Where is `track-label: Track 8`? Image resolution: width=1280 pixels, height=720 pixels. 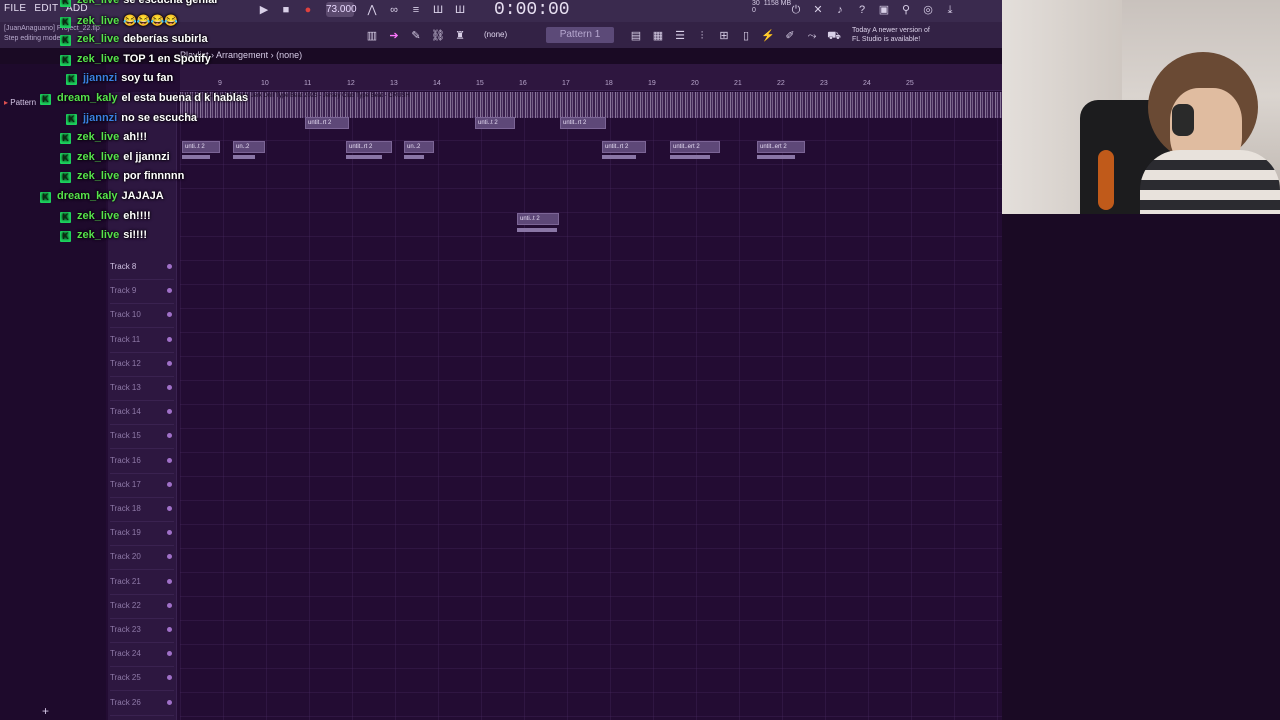
track-label: Track 8 is located at coordinates (123, 266).